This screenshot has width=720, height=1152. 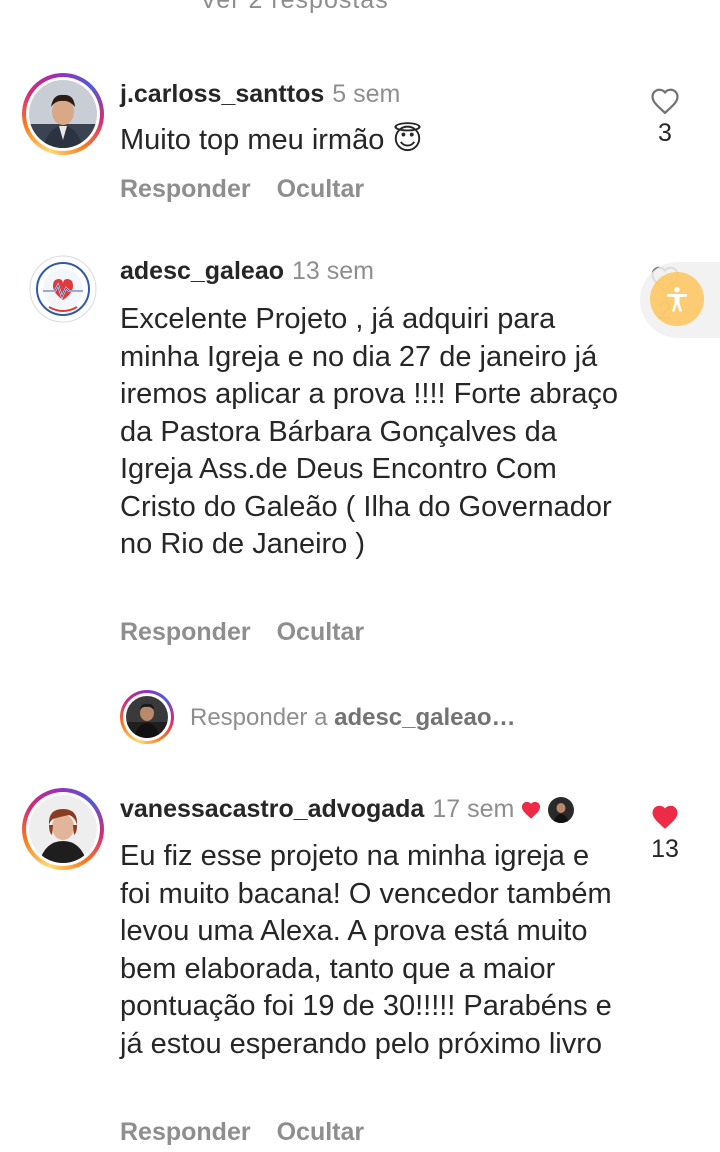 I want to click on username-link: adesc_galeao, so click(x=202, y=271).